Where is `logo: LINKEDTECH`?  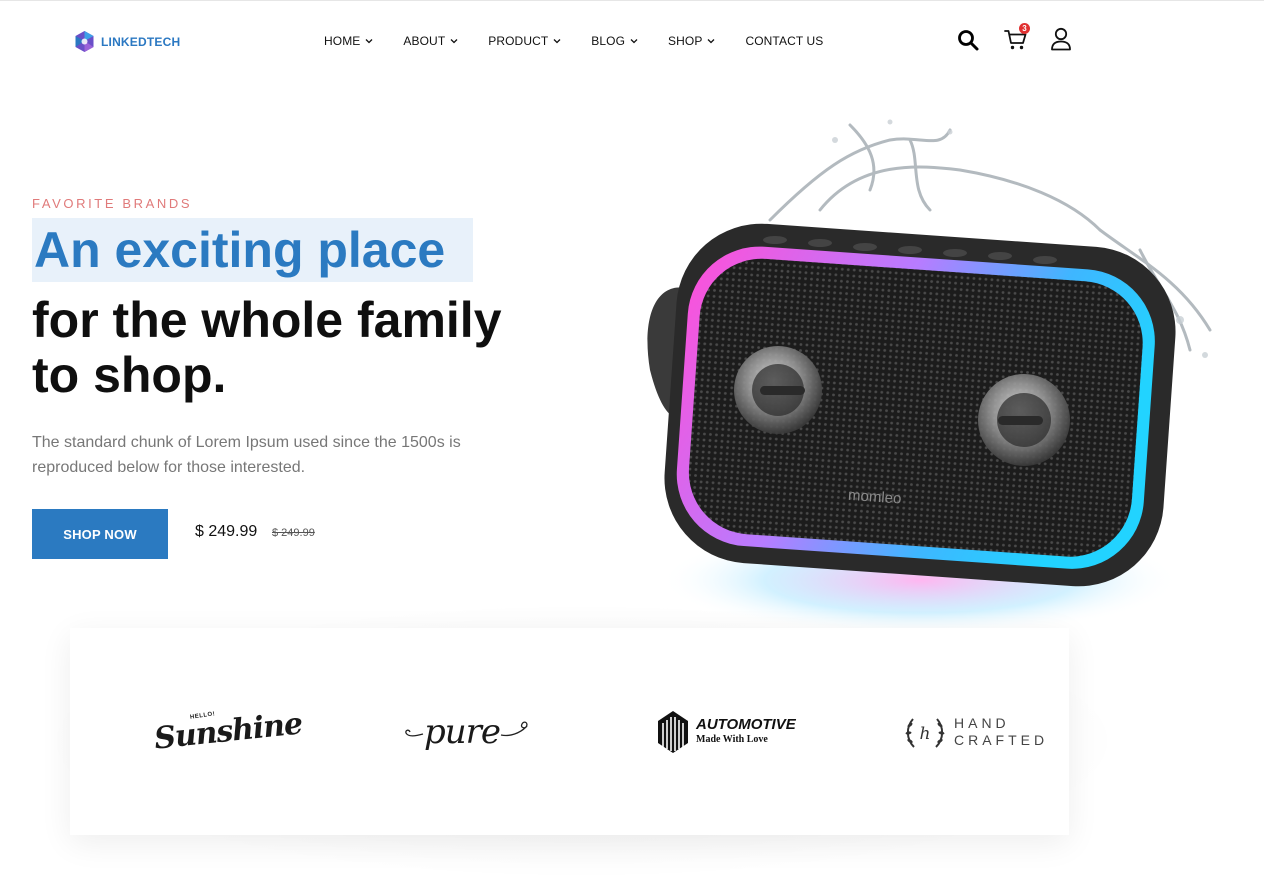
logo: LINKEDTECH is located at coordinates (127, 41).